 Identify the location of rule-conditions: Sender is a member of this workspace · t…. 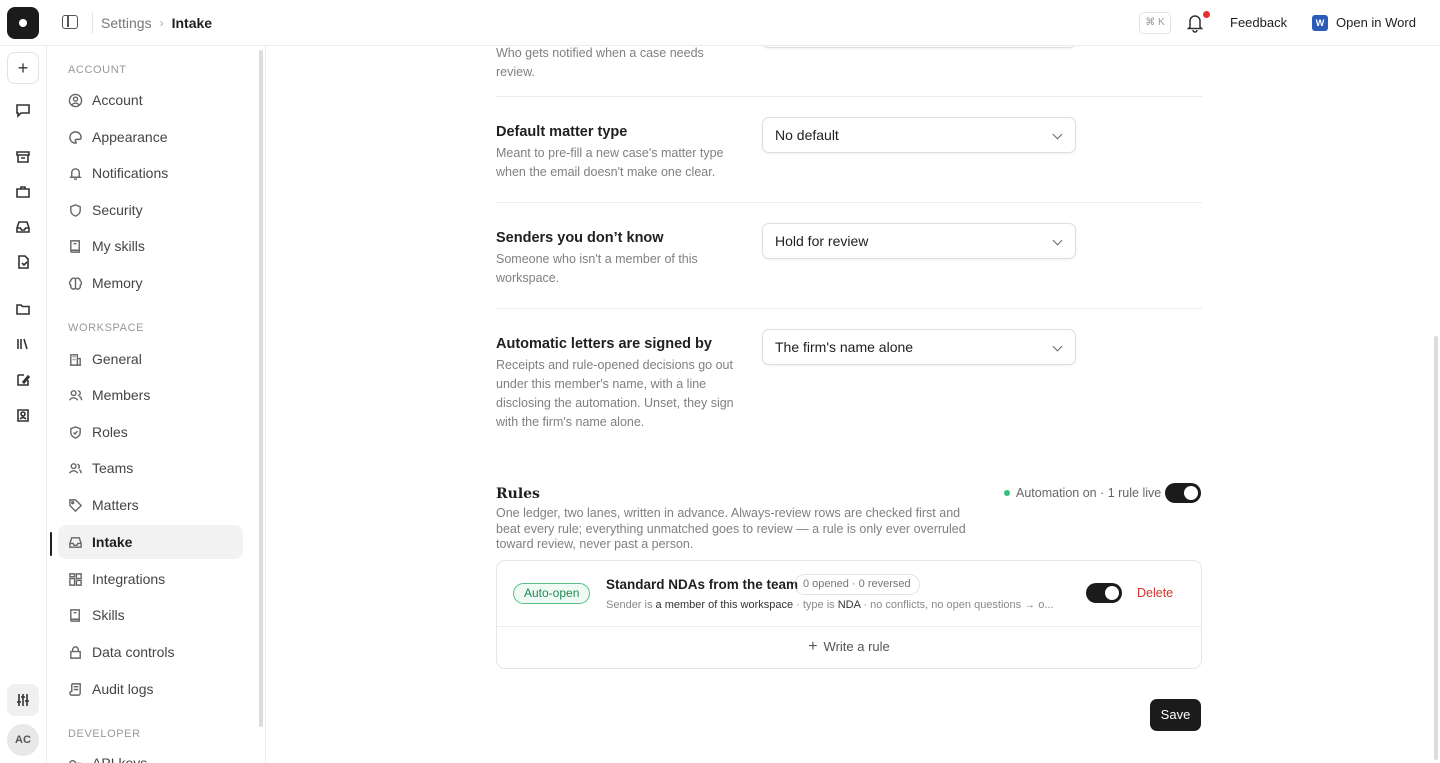
(841, 605).